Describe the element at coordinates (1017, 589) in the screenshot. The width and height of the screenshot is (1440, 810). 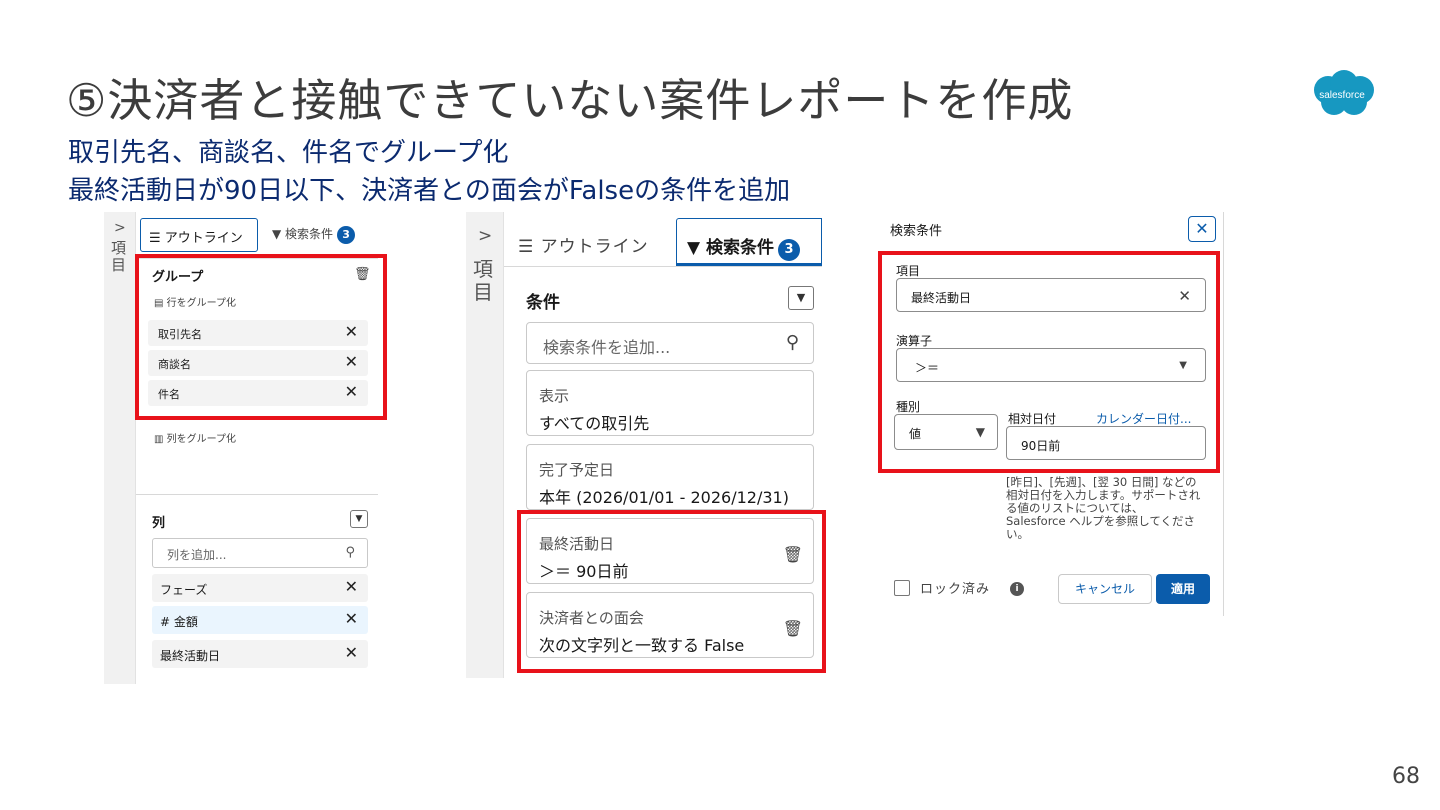
I see `info-icon: i` at that location.